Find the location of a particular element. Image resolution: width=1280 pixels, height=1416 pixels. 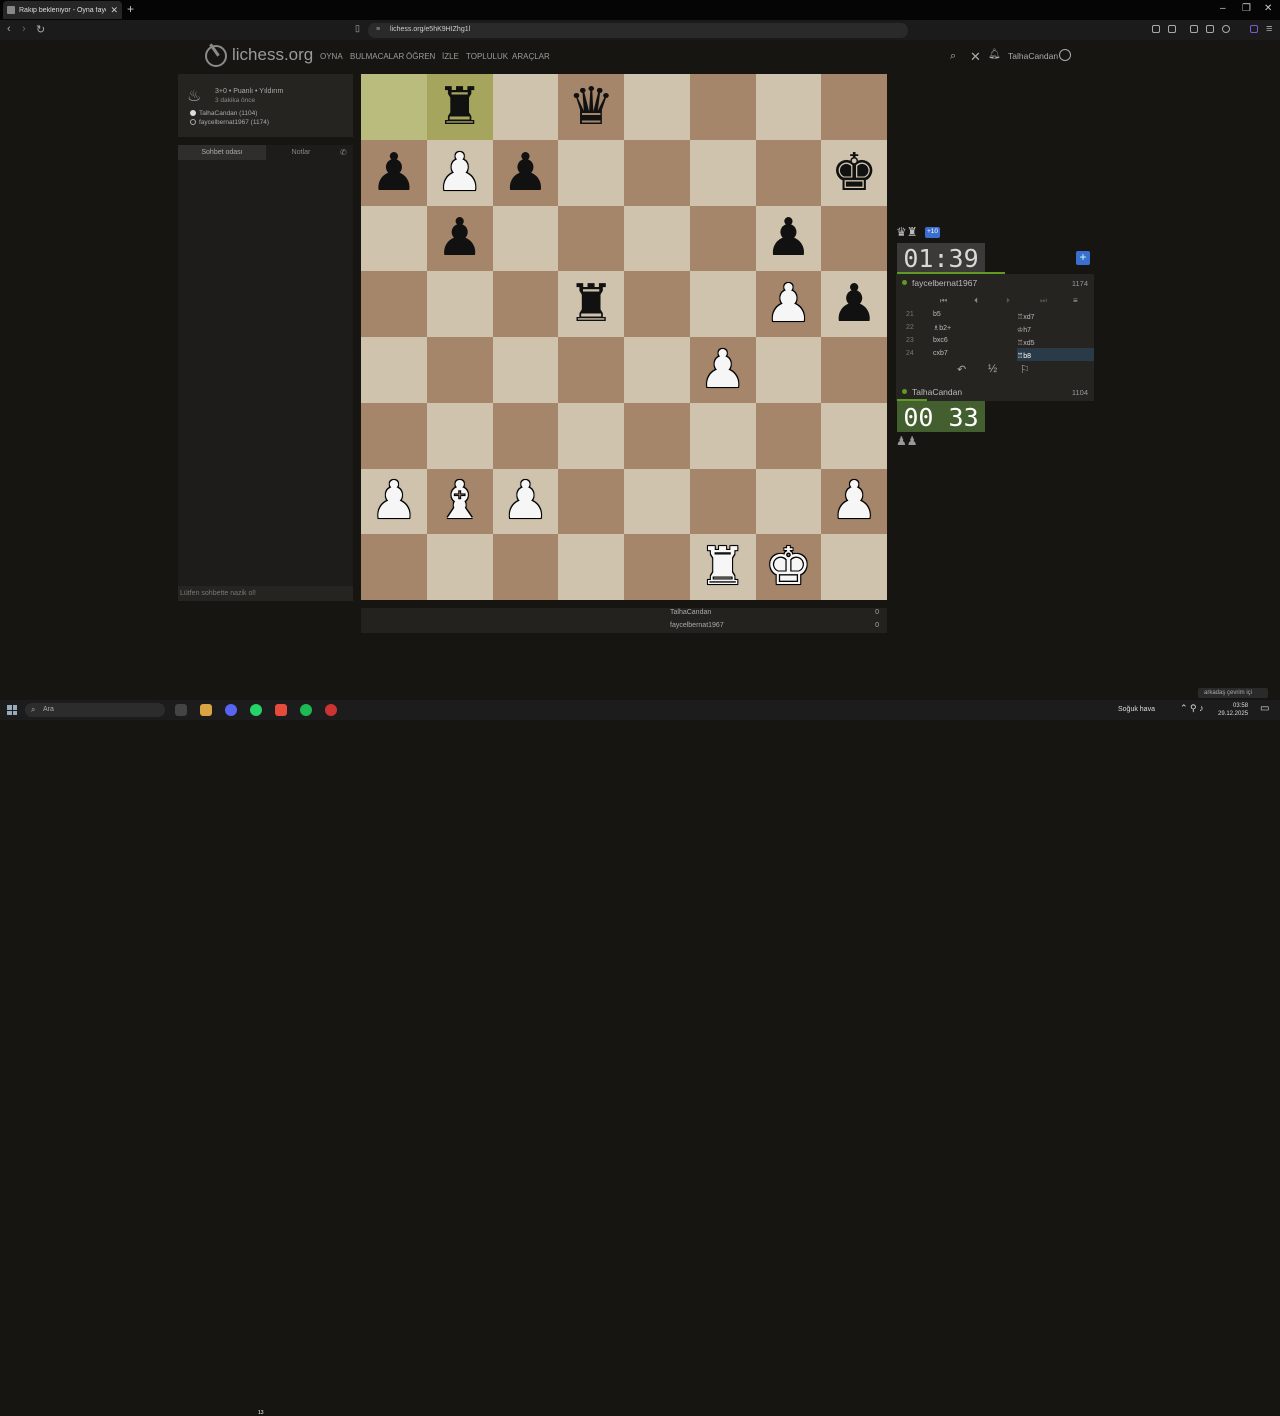

square-d3 is located at coordinates (591, 435).